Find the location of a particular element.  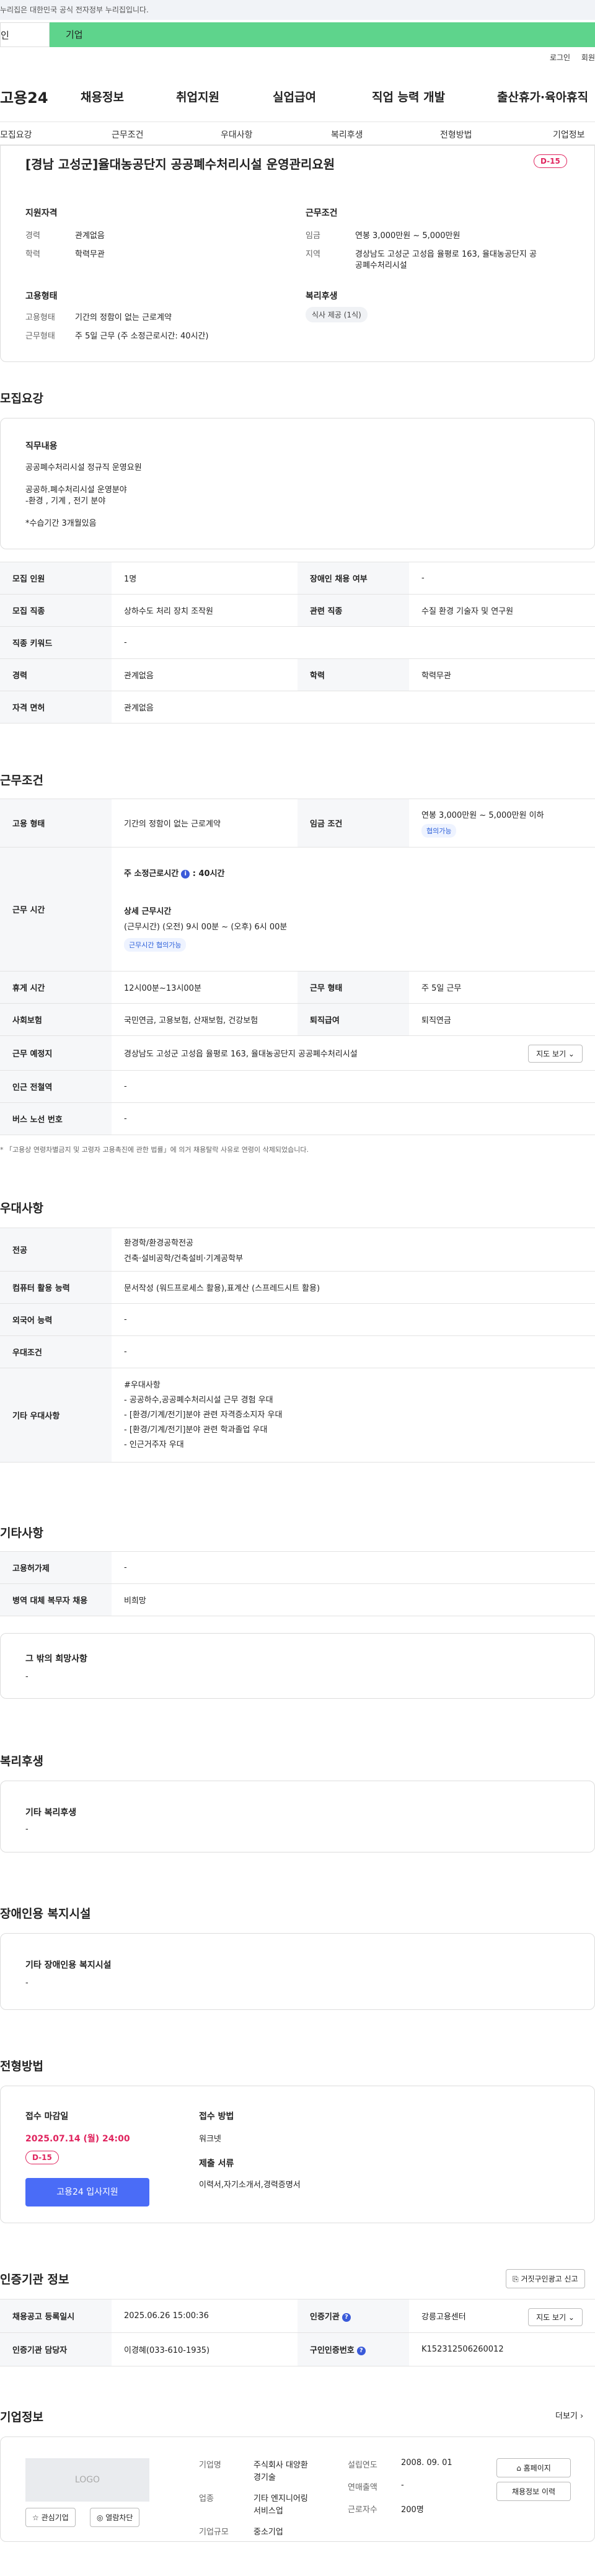

etc-prefer-line-0: #우대사항 is located at coordinates (142, 1385).